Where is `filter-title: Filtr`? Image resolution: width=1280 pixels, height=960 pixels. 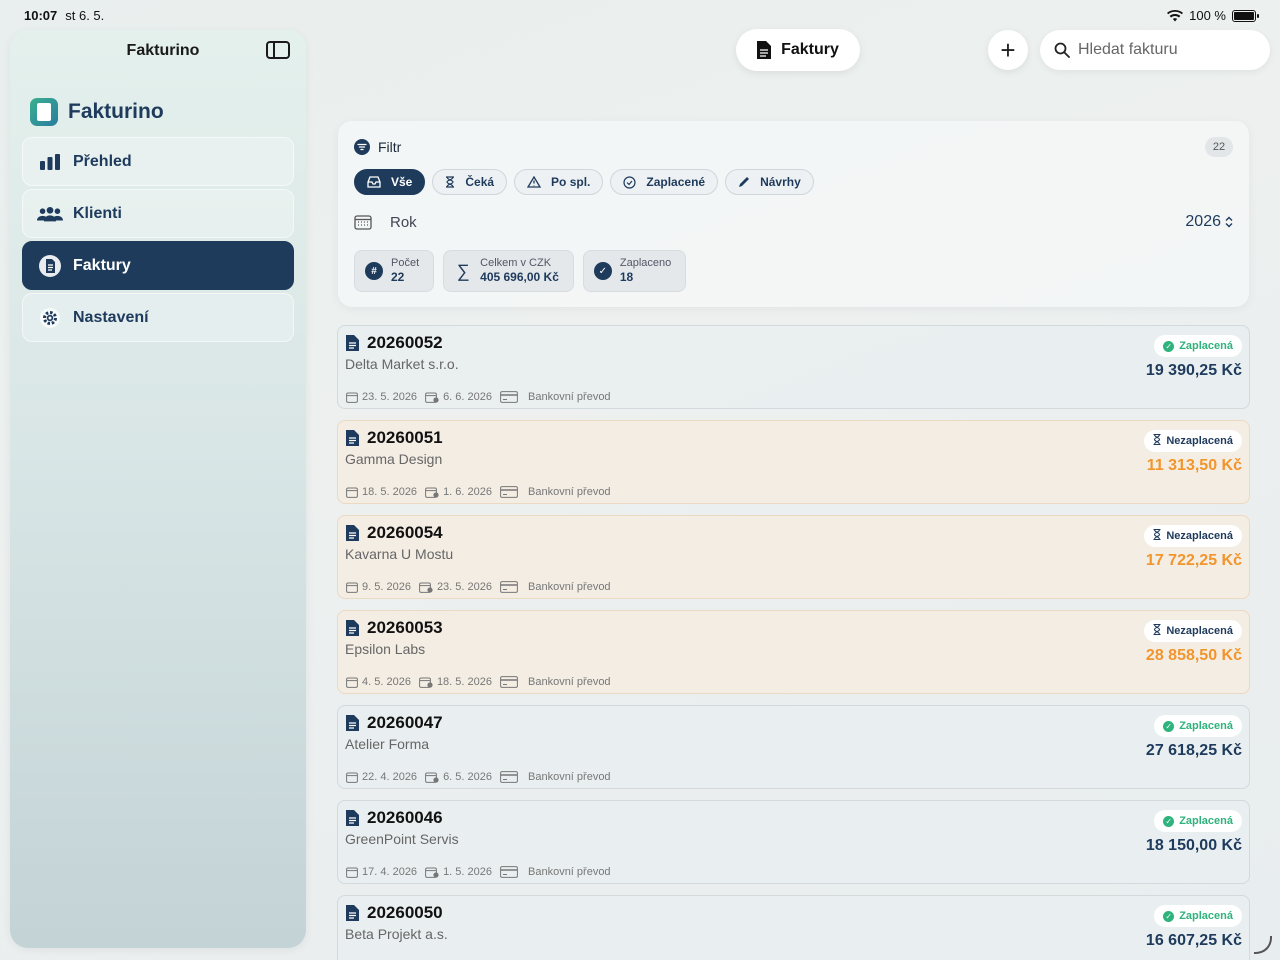
filter-title: Filtr is located at coordinates (390, 147).